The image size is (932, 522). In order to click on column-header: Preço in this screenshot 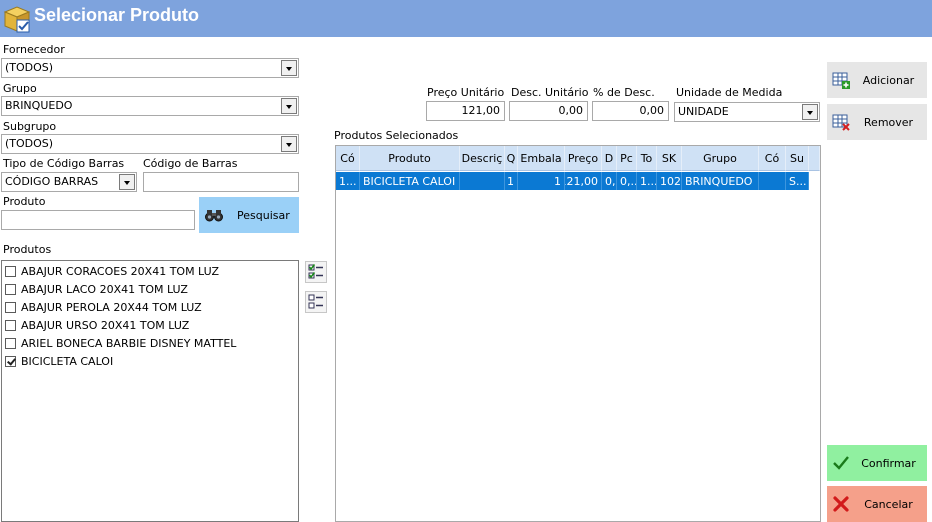, I will do `click(583, 158)`.